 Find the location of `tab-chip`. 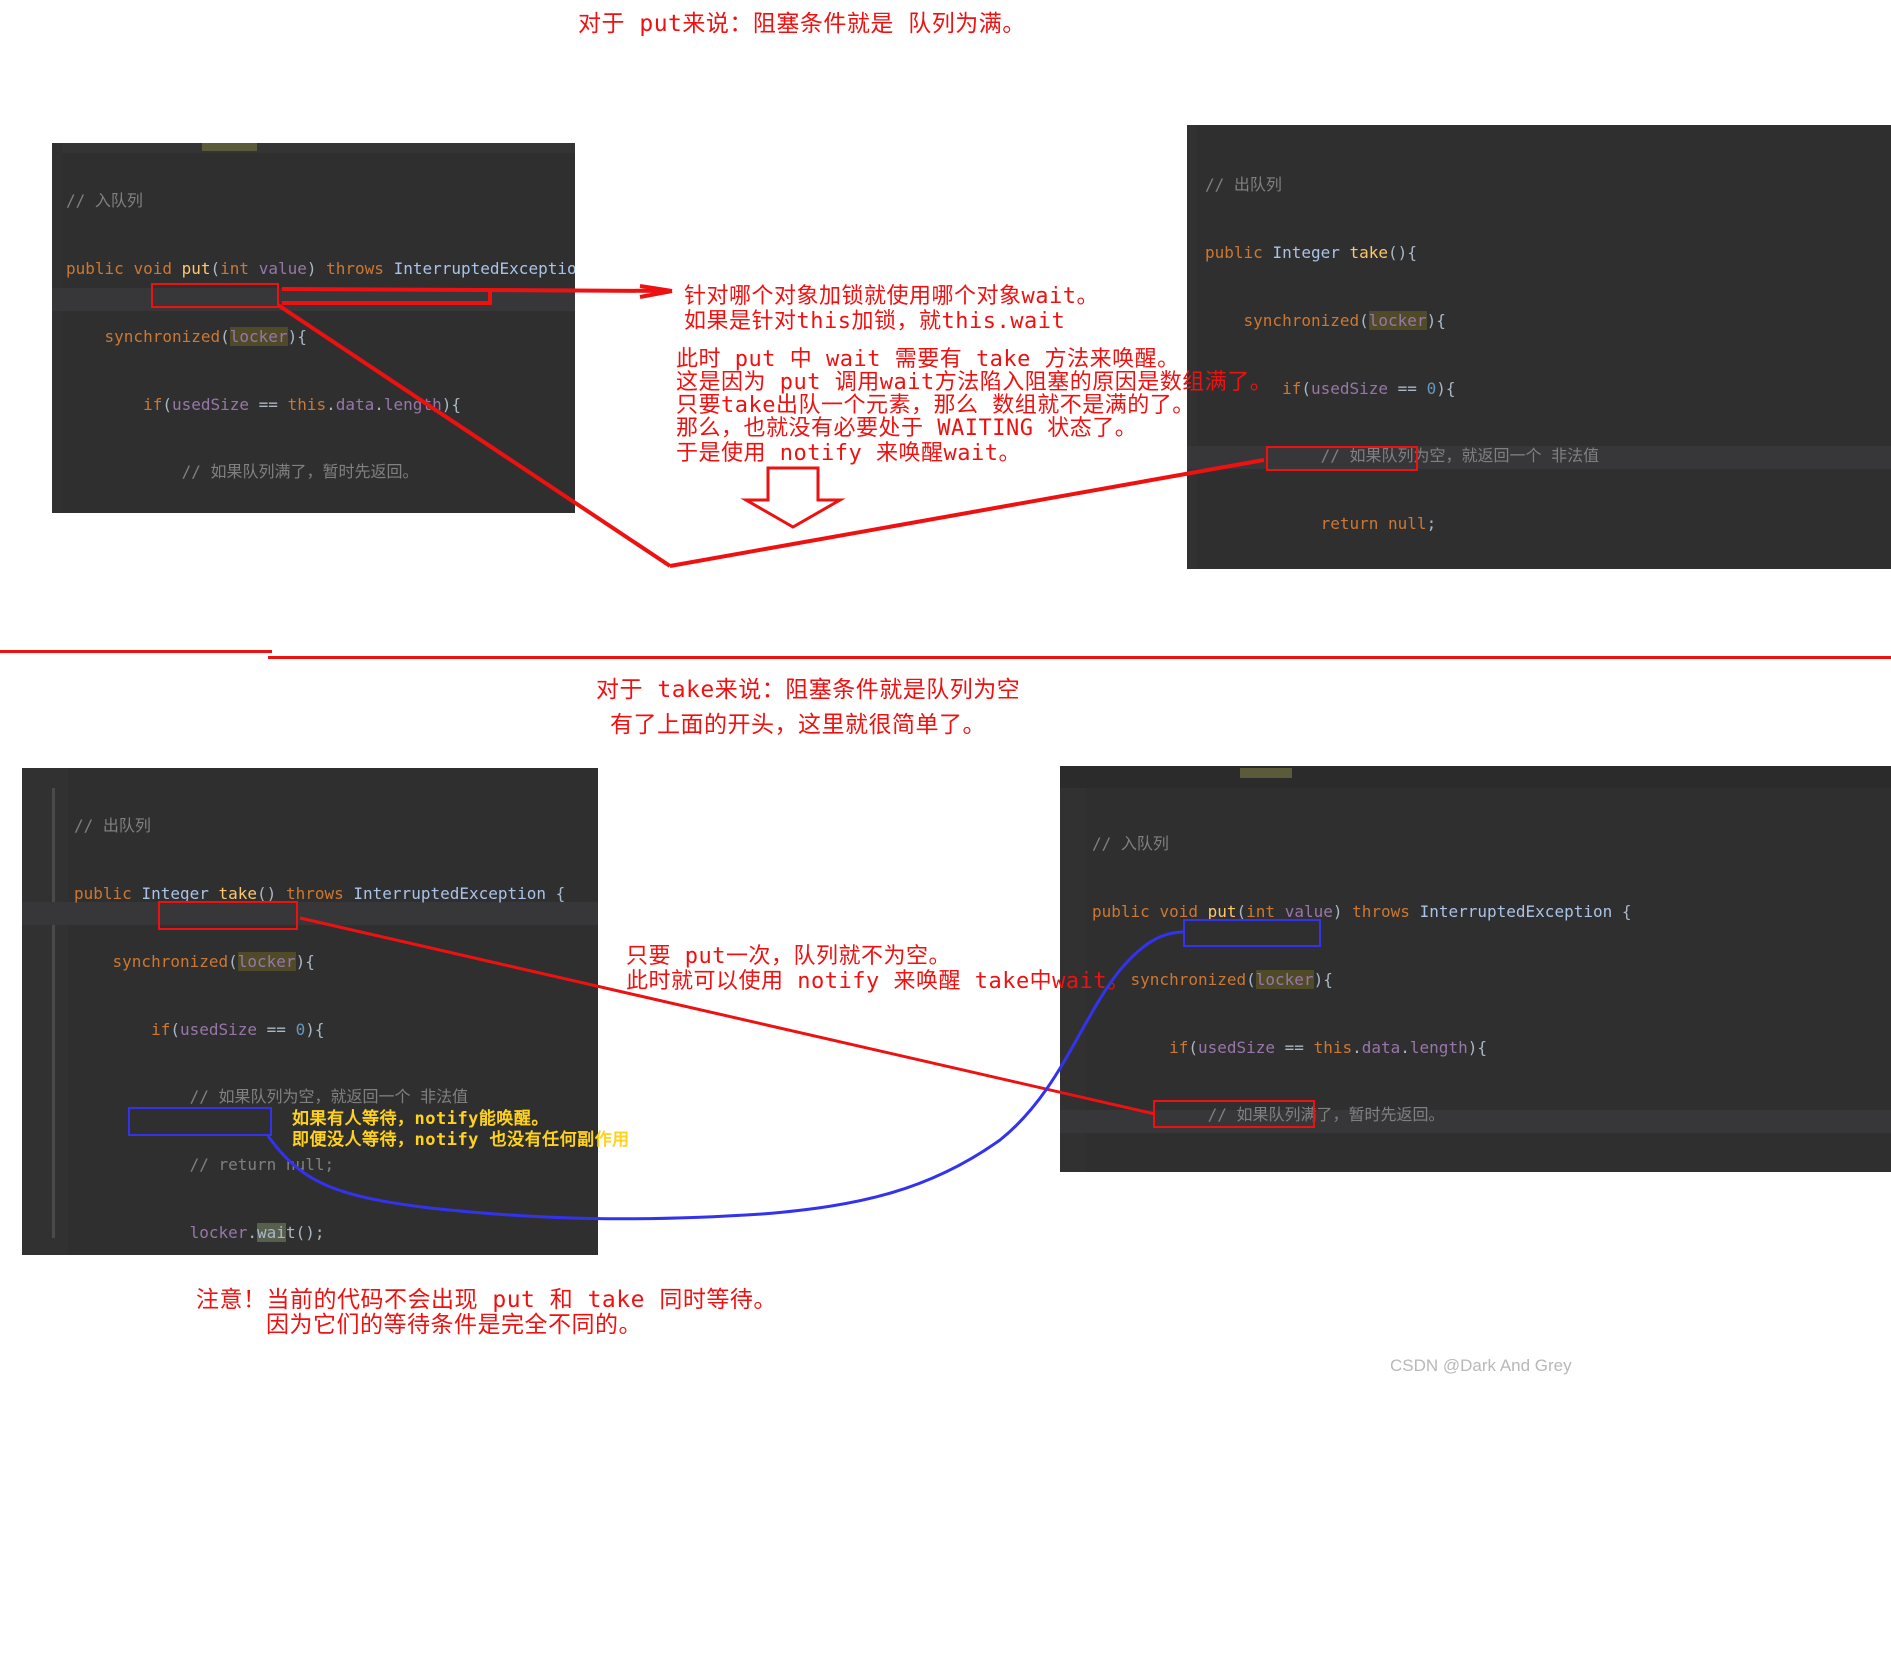

tab-chip is located at coordinates (1266, 773).